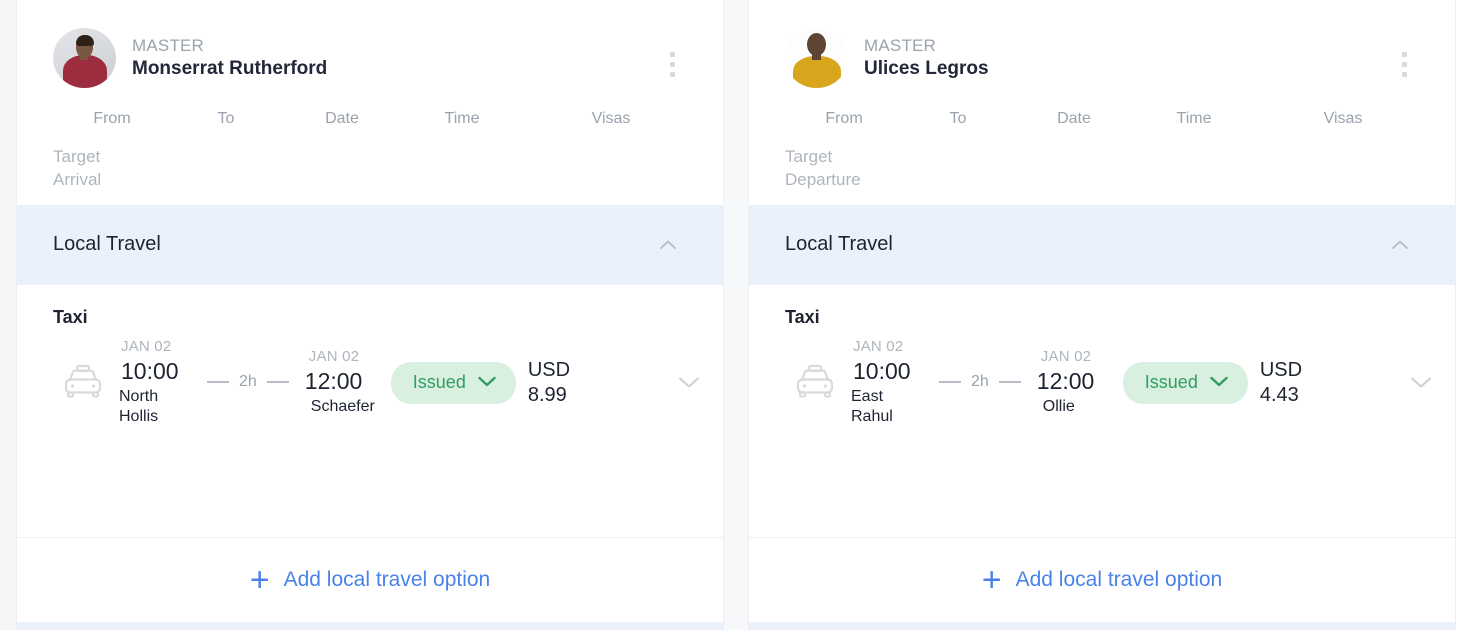 The height and width of the screenshot is (630, 1469). I want to click on price-block-1: USD 8.99, so click(555, 382).